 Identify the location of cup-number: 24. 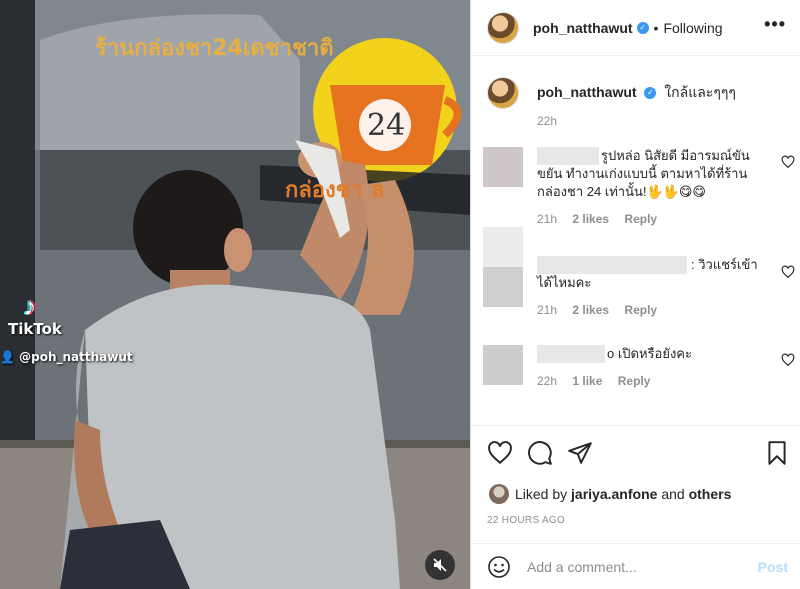
(386, 125).